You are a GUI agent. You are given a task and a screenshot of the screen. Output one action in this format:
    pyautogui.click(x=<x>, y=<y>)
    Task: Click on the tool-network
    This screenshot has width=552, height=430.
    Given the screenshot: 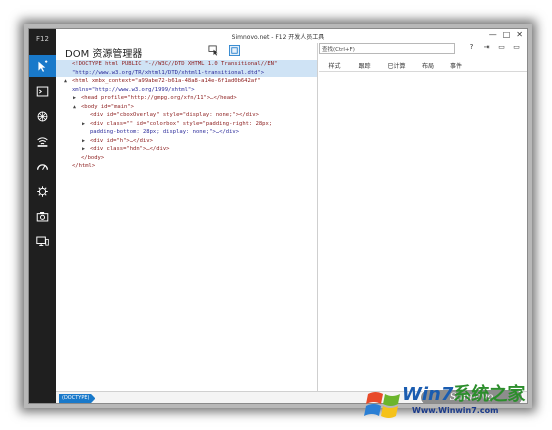 What is the action you would take?
    pyautogui.click(x=42, y=141)
    